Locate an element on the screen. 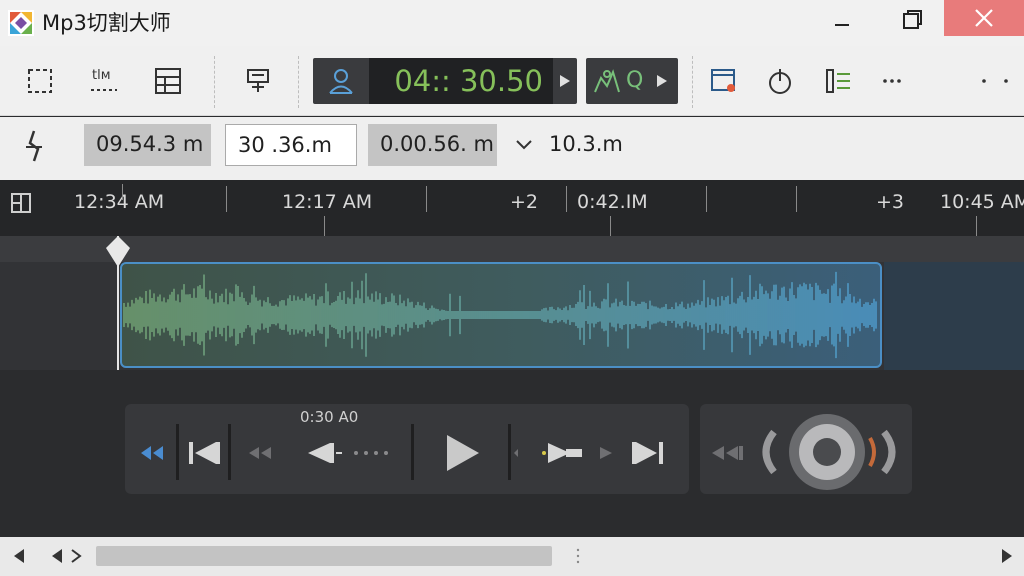 Image resolution: width=1024 pixels, height=576 pixels. selection-icon is located at coordinates (40, 81).